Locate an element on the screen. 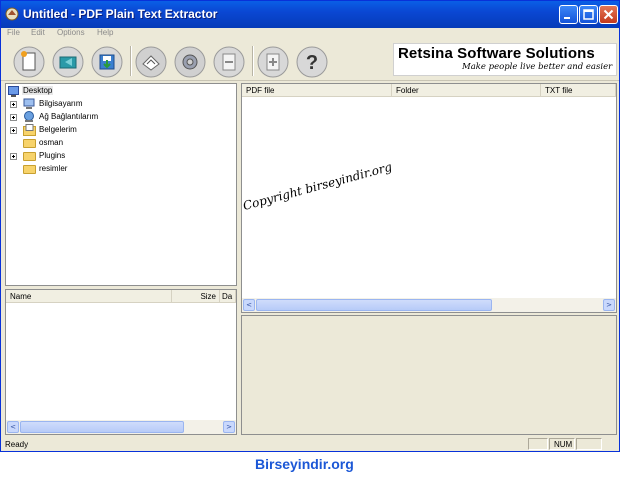 This screenshot has width=620, height=479. status-text: Ready is located at coordinates (17, 444).